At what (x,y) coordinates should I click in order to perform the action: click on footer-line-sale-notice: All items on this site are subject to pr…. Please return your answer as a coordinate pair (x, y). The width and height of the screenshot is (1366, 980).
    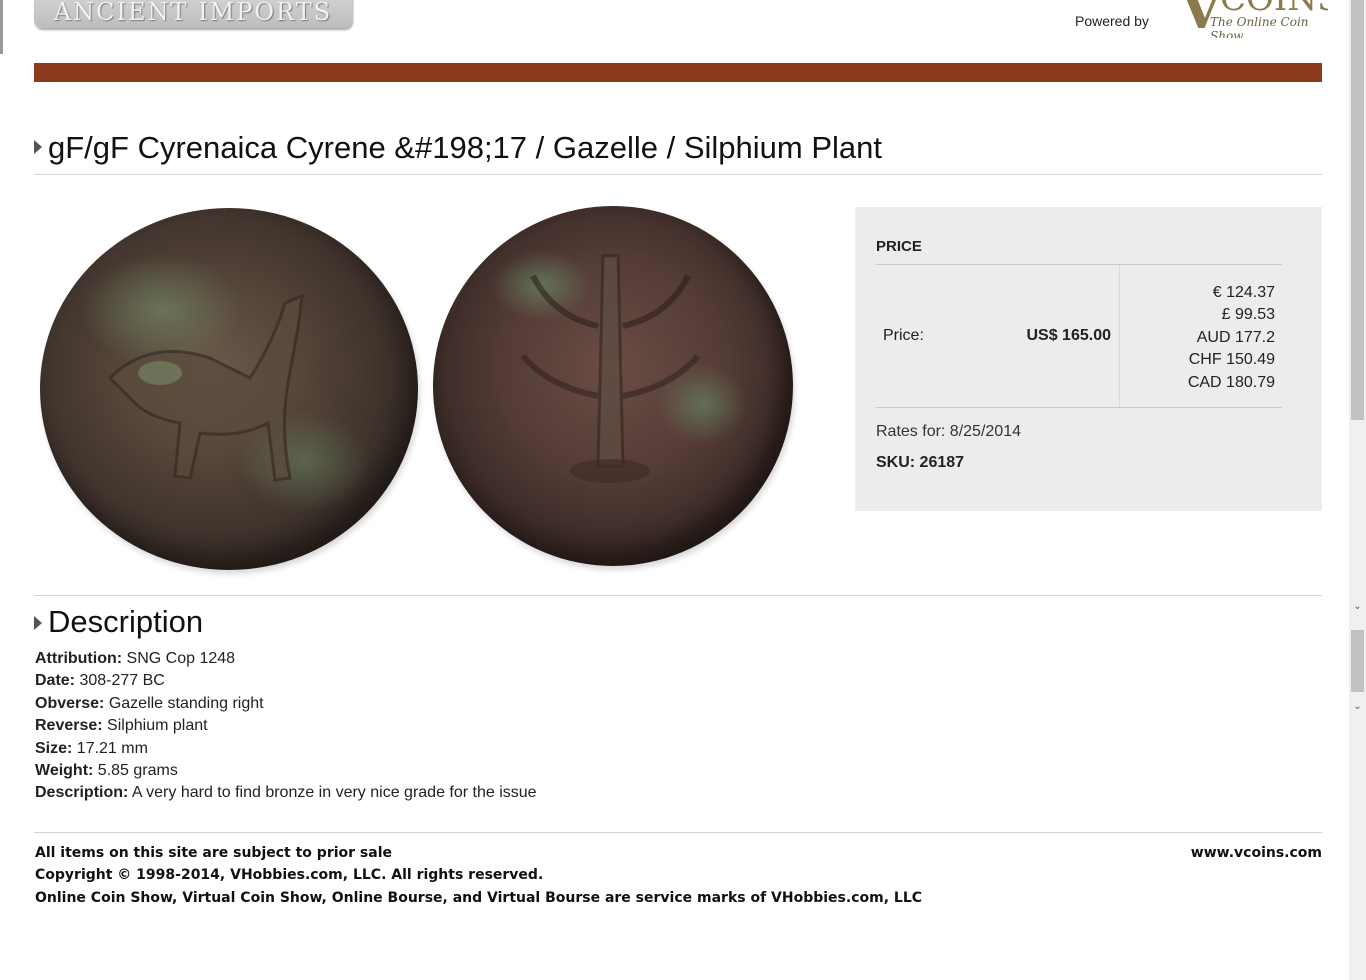
    Looking at the image, I should click on (213, 853).